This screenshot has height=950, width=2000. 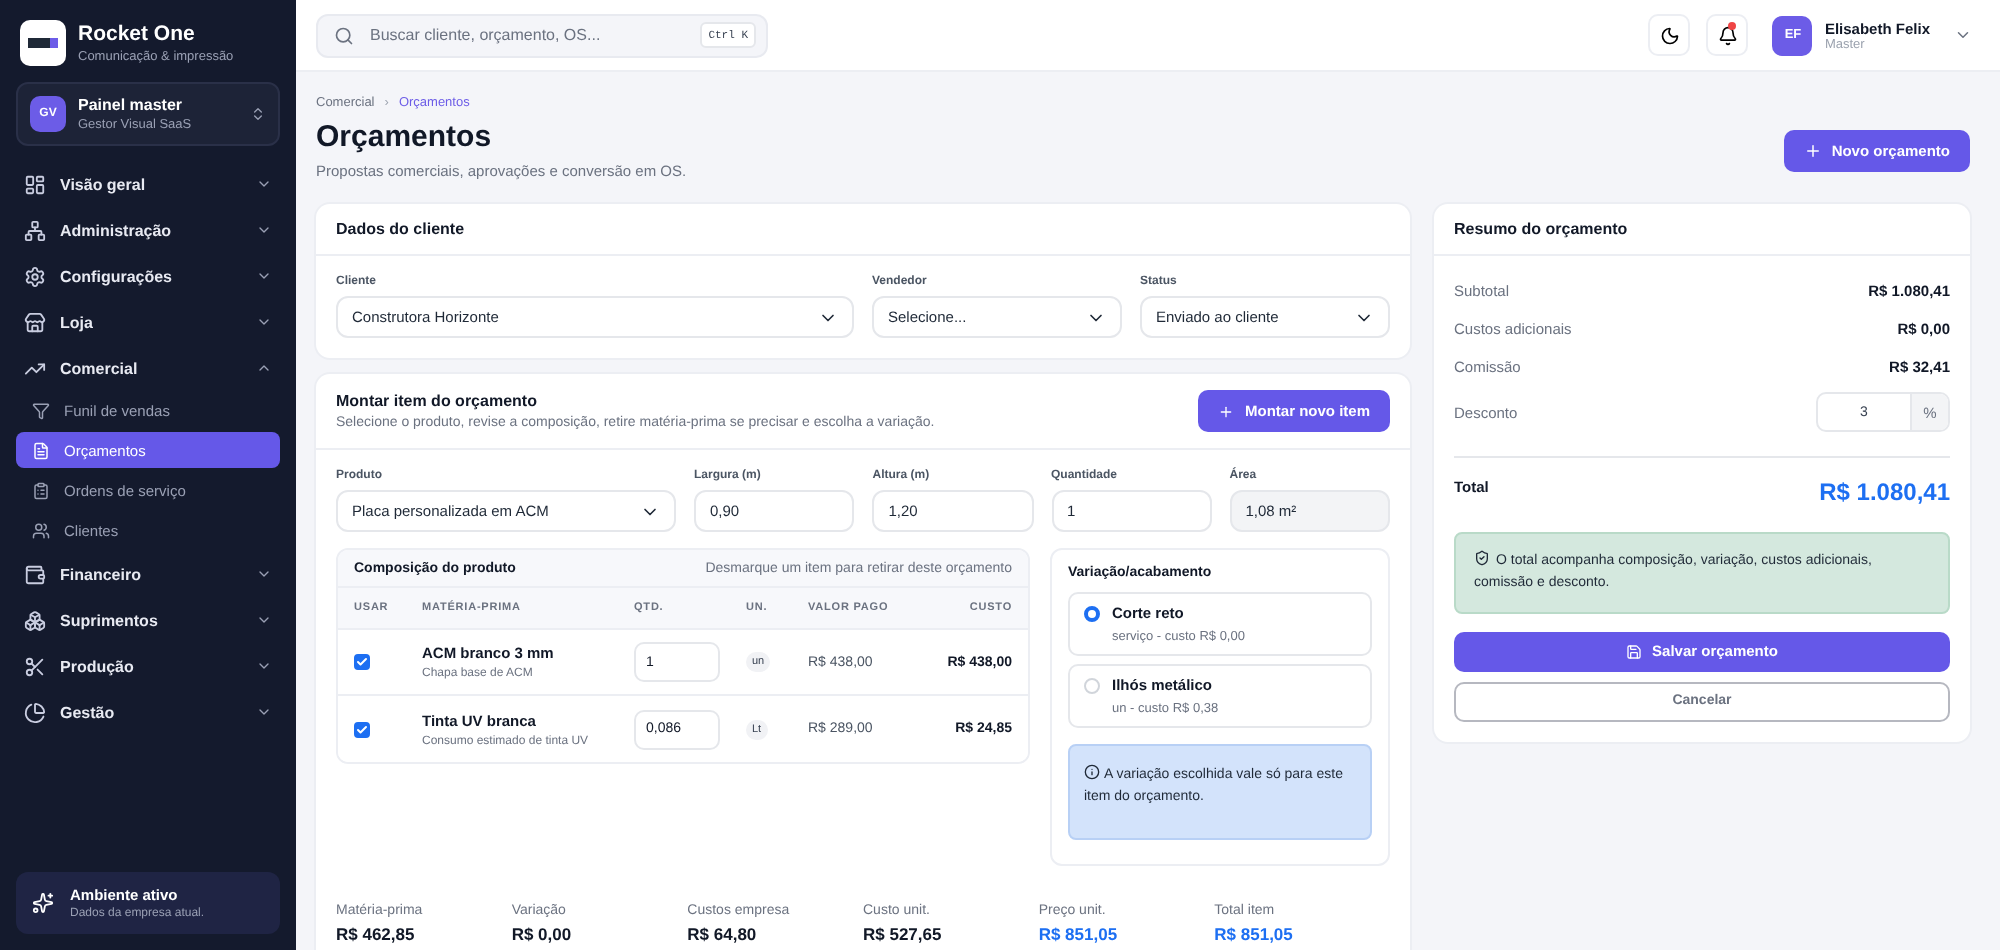 I want to click on total-value: R$ 64,80, so click(x=723, y=933).